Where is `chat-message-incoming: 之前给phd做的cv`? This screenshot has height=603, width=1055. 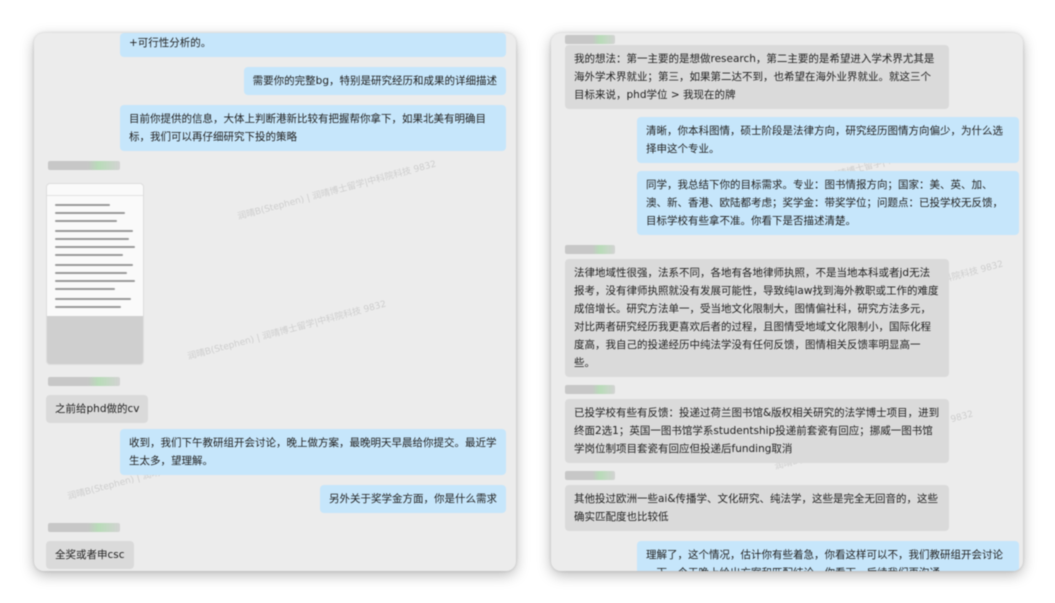
chat-message-incoming: 之前给phd做的cv is located at coordinates (97, 409).